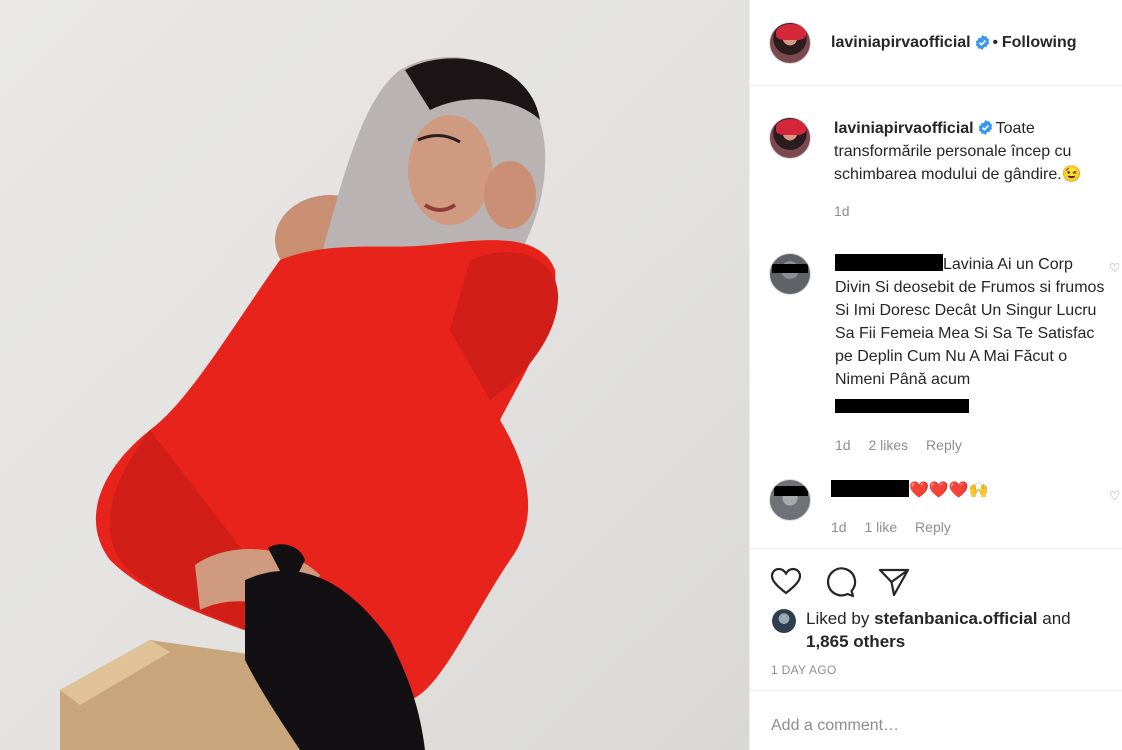 The width and height of the screenshot is (1122, 750). Describe the element at coordinates (790, 42) in the screenshot. I see `author-avatar` at that location.